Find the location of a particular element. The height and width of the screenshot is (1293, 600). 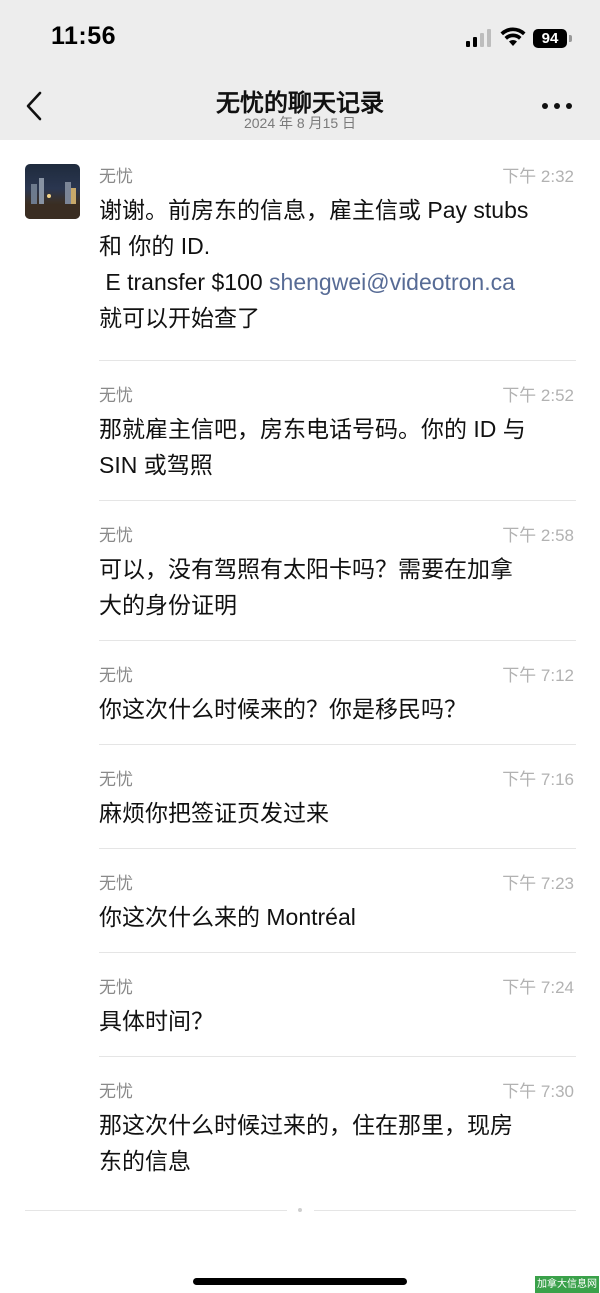

message-time: 下午 7:24 is located at coordinates (538, 987).